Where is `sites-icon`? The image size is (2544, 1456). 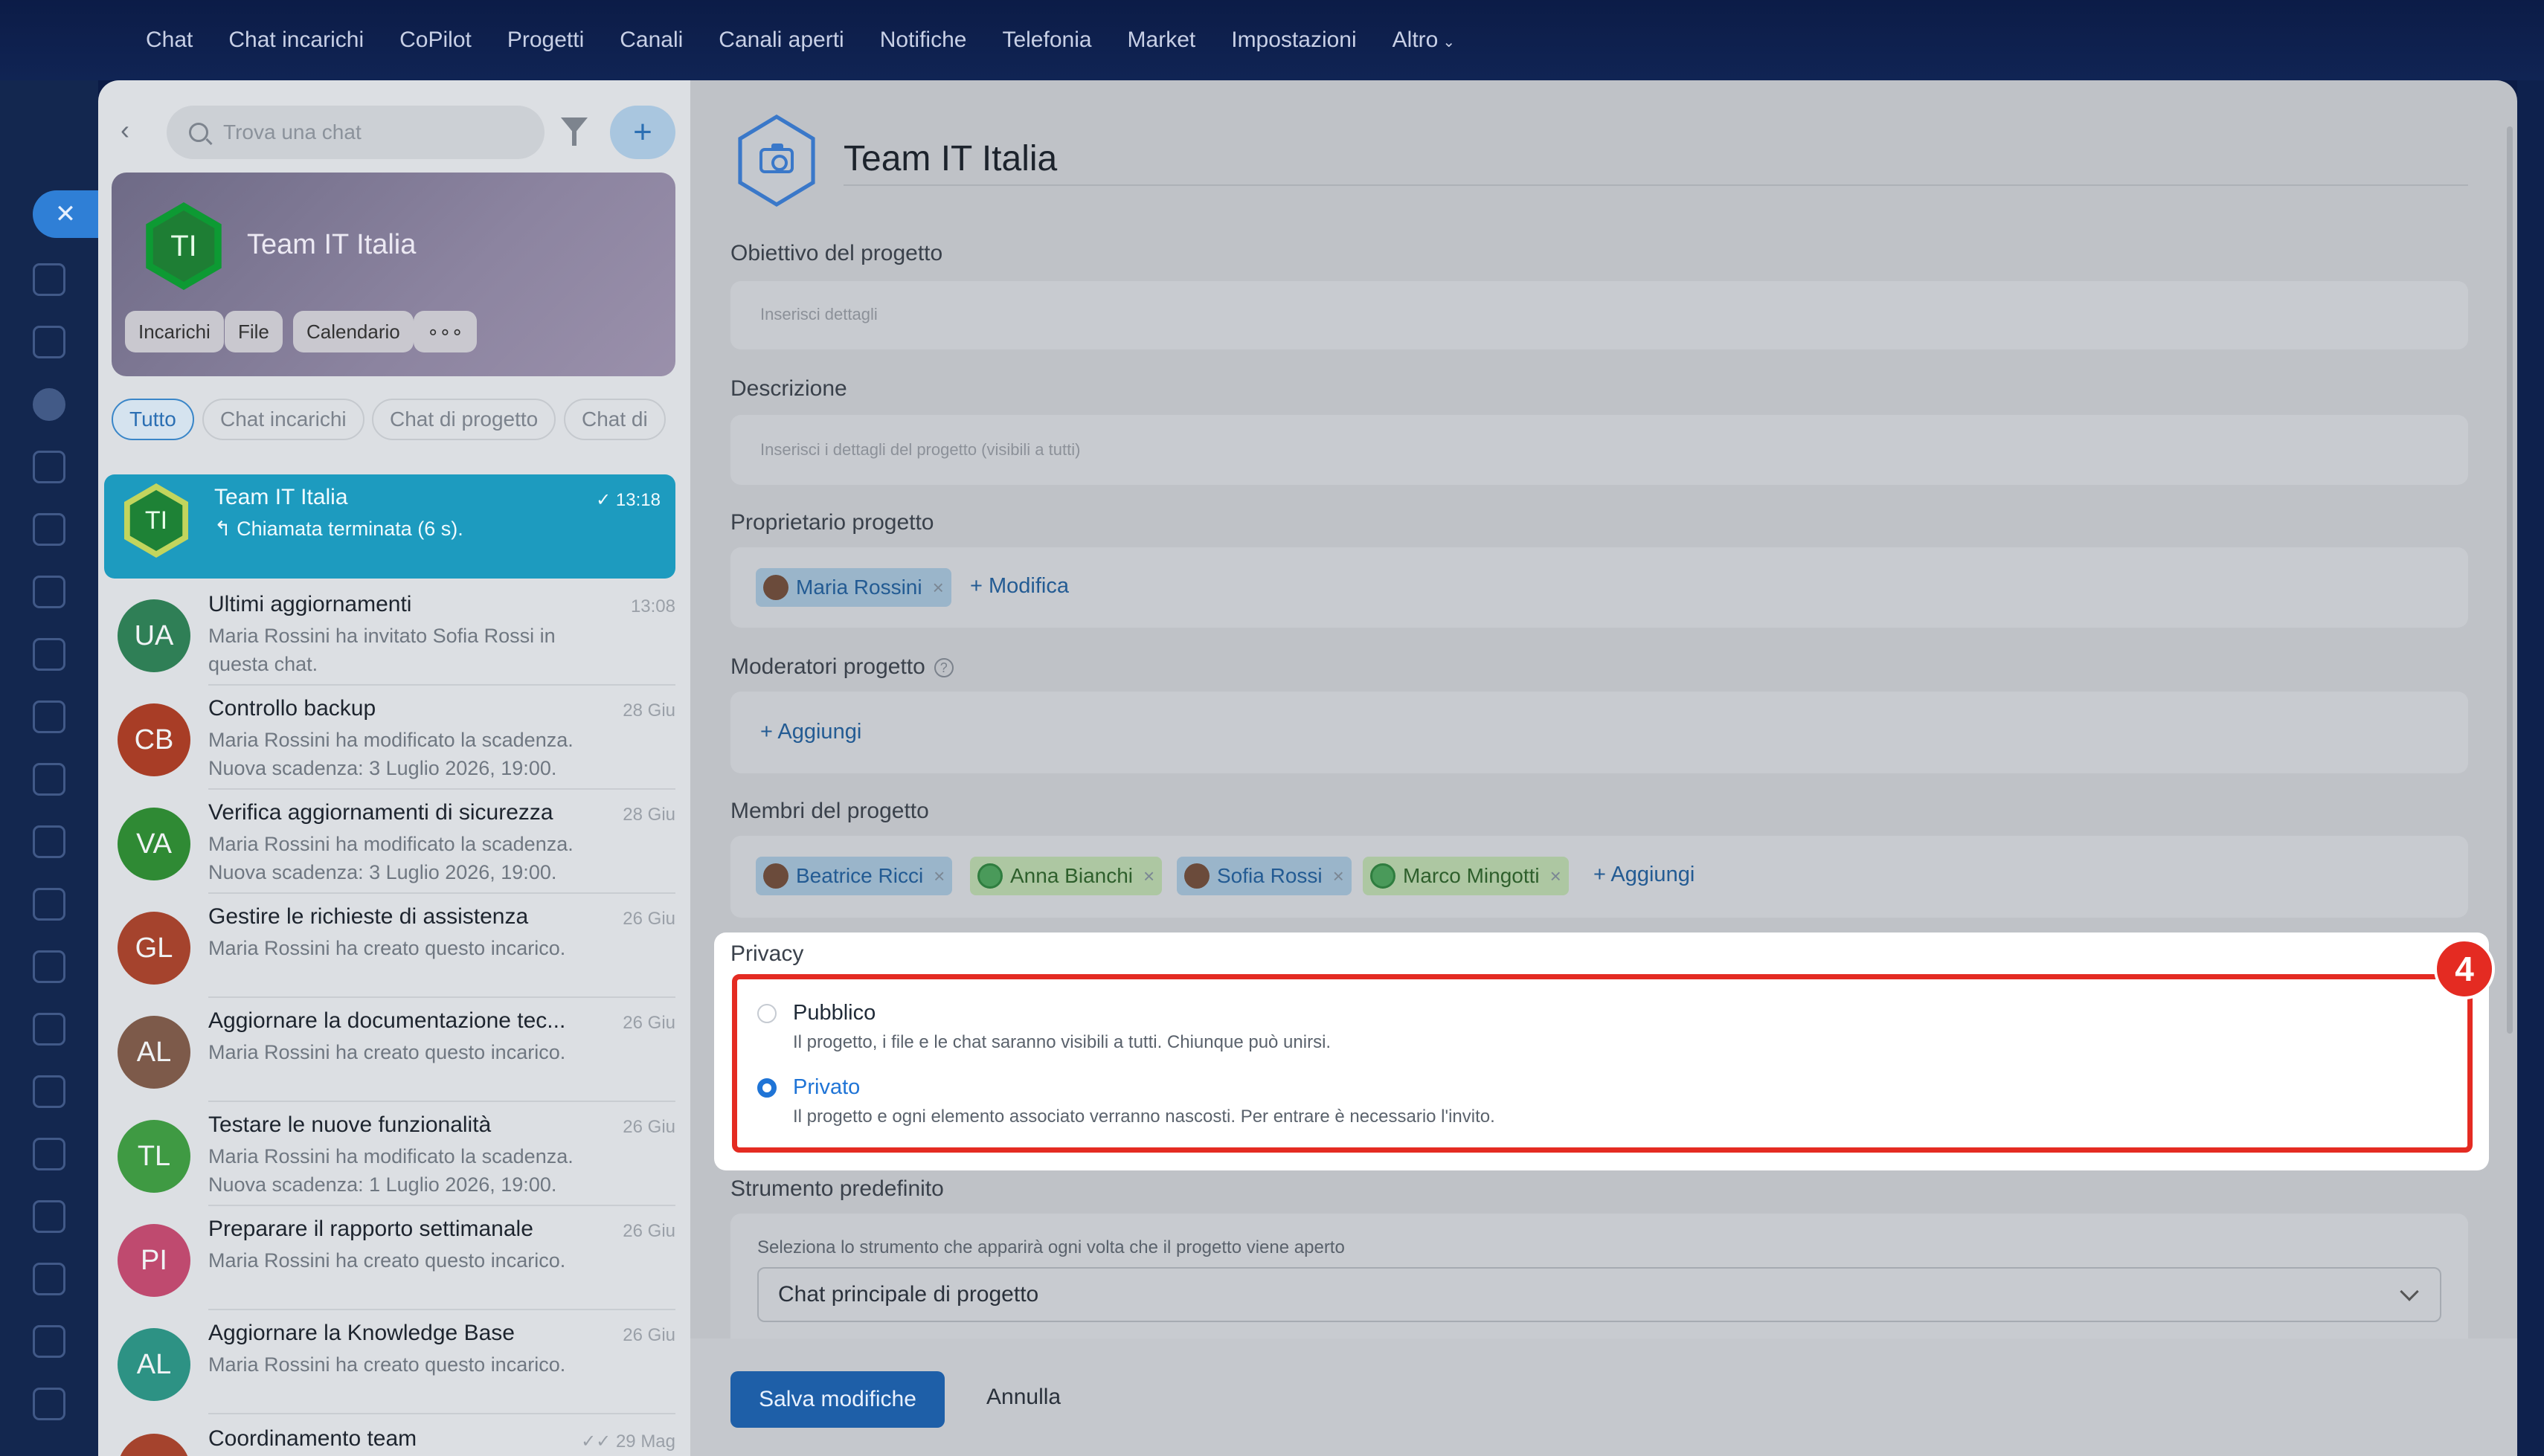 sites-icon is located at coordinates (49, 1154).